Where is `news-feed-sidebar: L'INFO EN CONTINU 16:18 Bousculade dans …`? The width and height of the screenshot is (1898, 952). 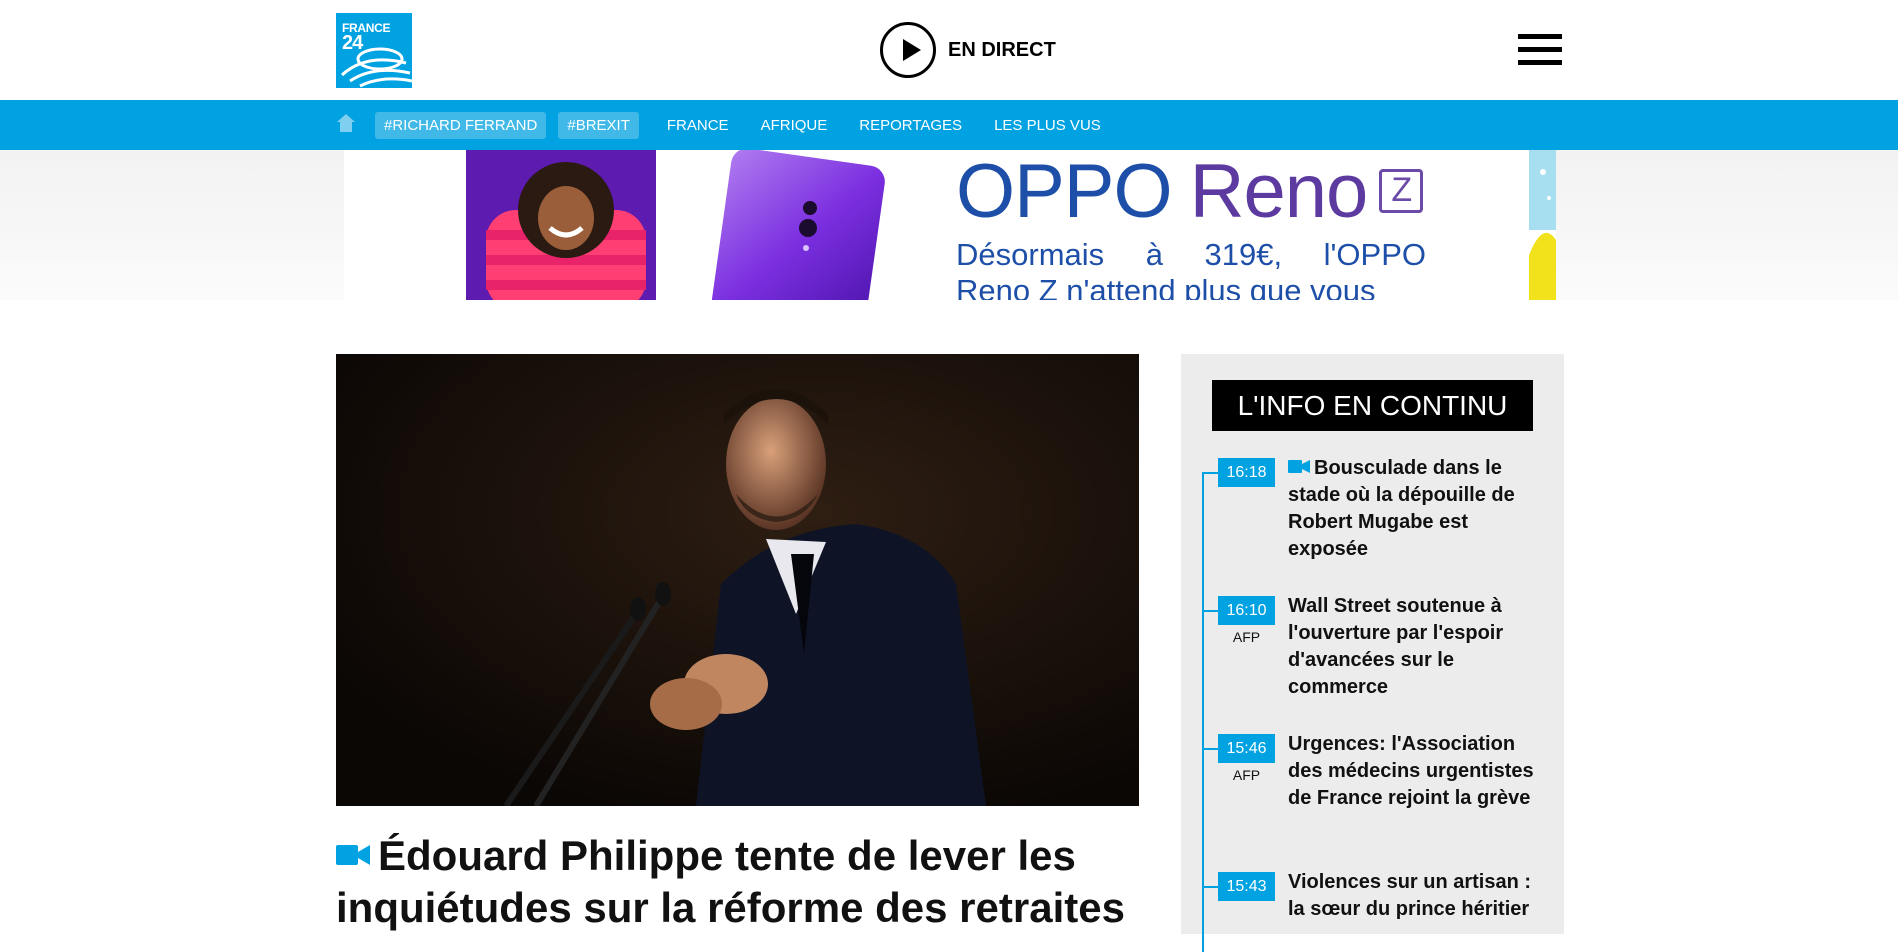 news-feed-sidebar: L'INFO EN CONTINU 16:18 Bousculade dans … is located at coordinates (1372, 653).